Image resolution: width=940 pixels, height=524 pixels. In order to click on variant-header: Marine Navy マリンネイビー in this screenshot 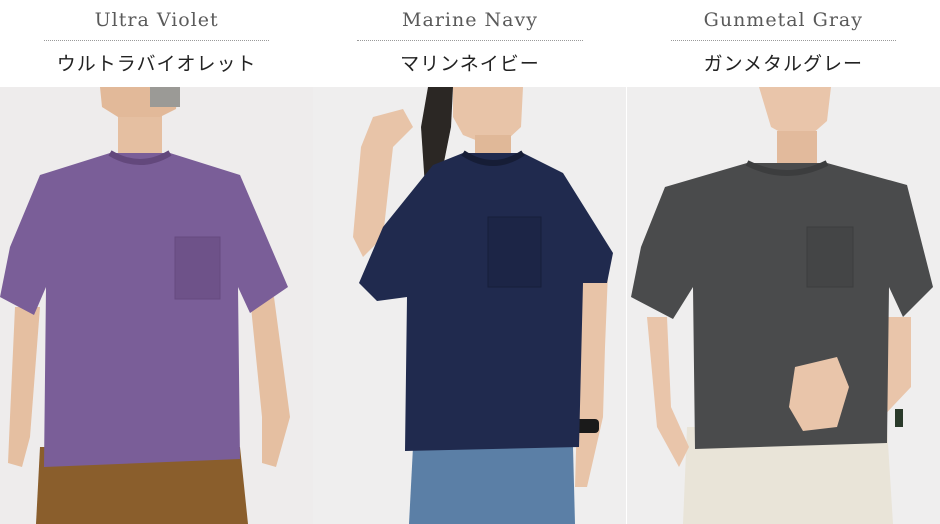, I will do `click(469, 43)`.